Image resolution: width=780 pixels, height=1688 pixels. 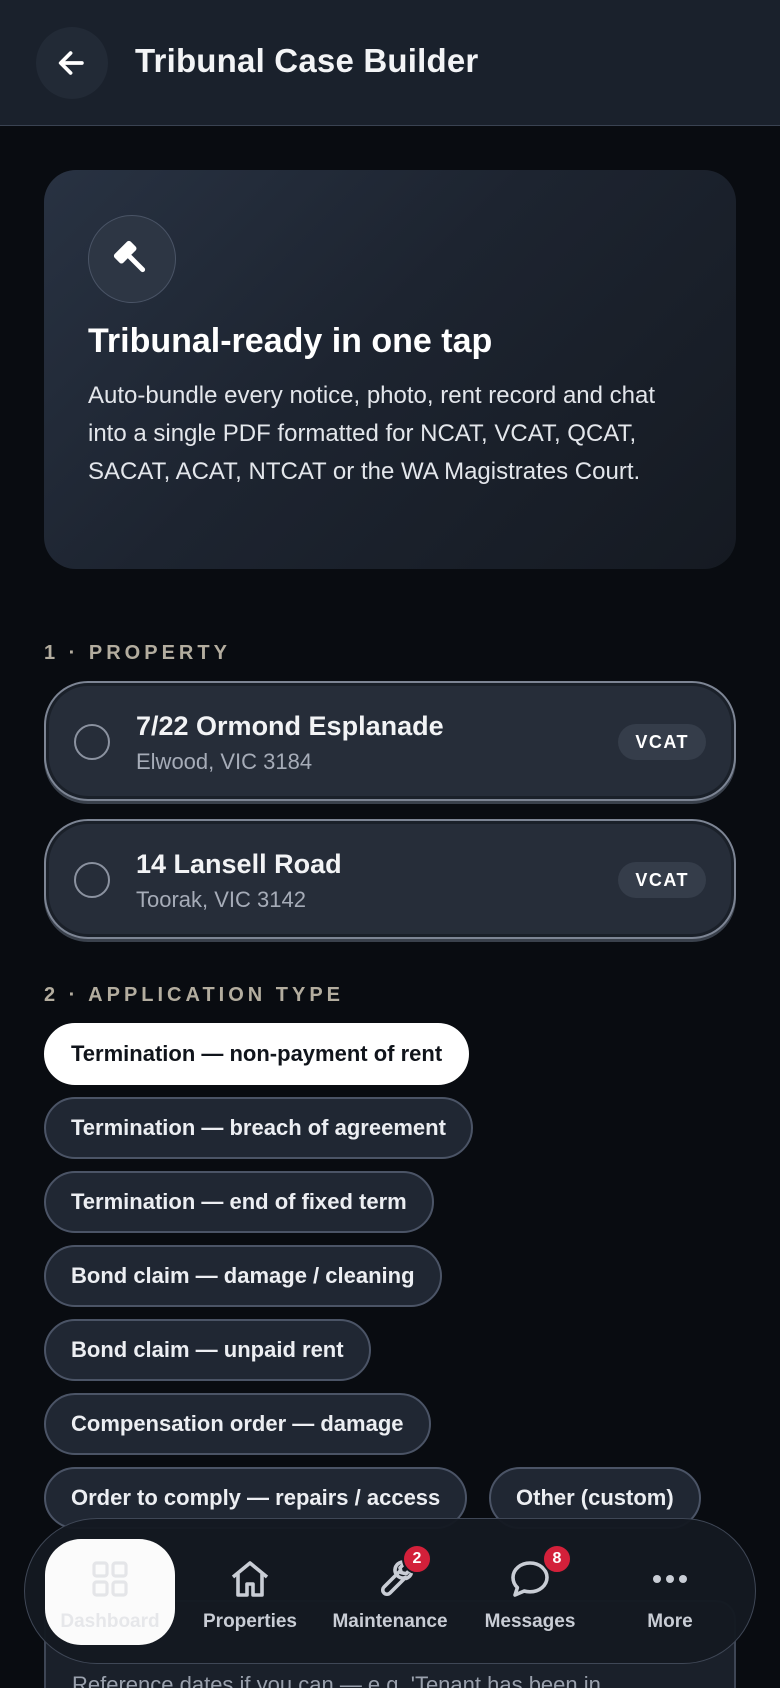 I want to click on nav-item-dashboard: Dashboard, so click(x=110, y=1592).